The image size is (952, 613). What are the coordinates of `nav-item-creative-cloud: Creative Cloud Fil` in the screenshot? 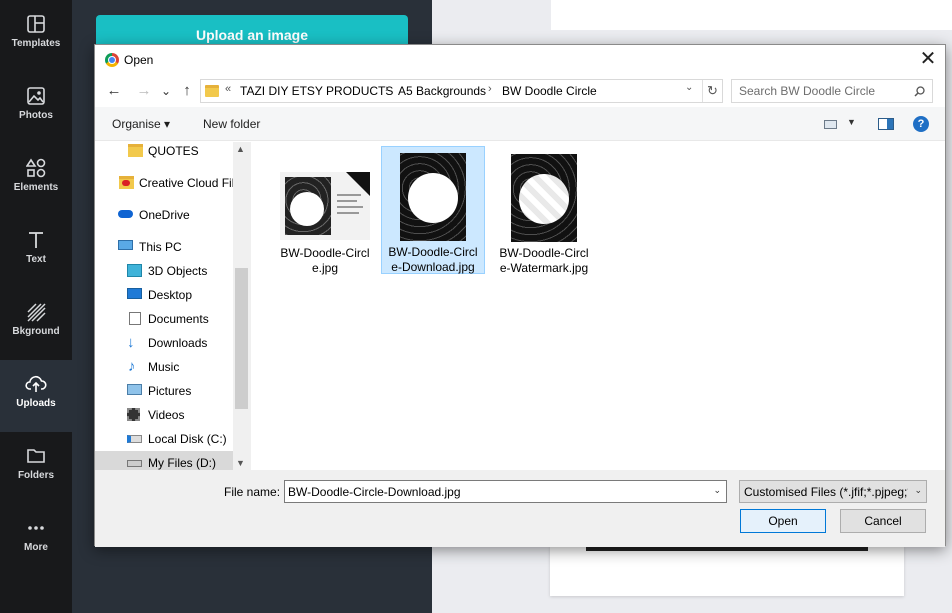 It's located at (165, 183).